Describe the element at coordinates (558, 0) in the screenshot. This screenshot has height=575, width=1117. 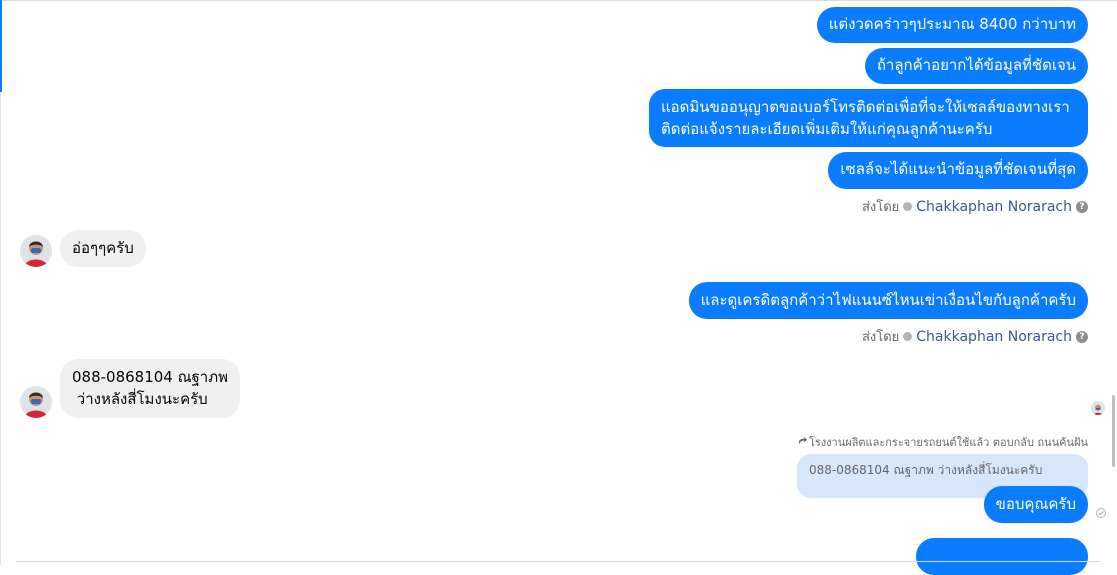
I see `window-top-border` at that location.